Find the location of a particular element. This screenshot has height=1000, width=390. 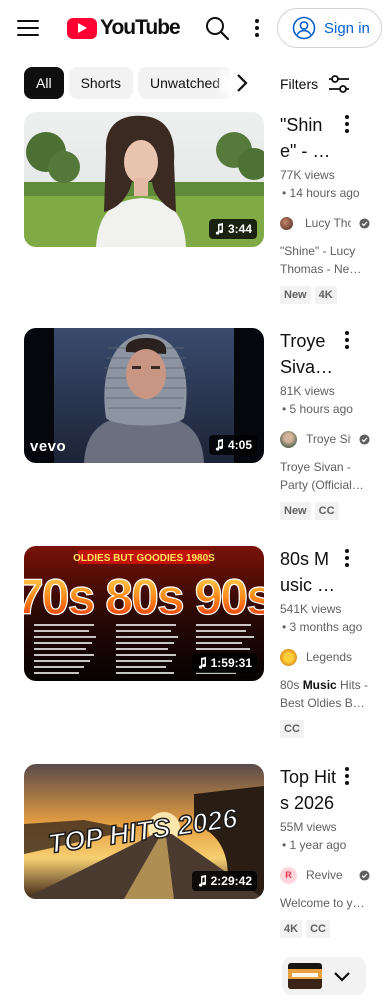

duration-text: 2:29:42 is located at coordinates (231, 881).